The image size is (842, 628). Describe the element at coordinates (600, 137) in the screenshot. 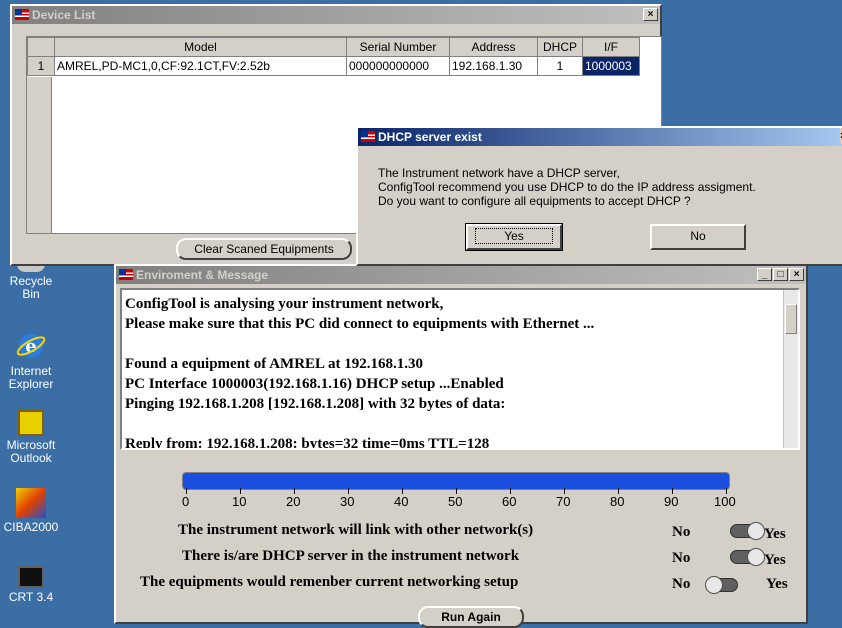

I see `dhcp-dialog-titlebar: DHCP server exist ×` at that location.